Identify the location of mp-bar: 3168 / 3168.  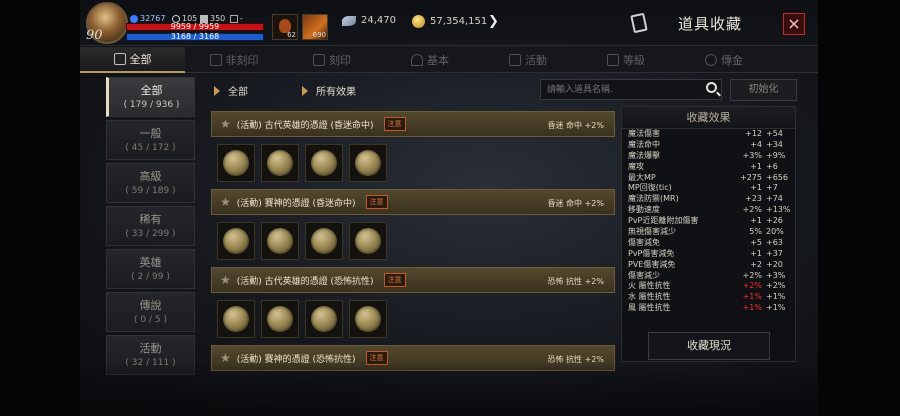
(195, 36).